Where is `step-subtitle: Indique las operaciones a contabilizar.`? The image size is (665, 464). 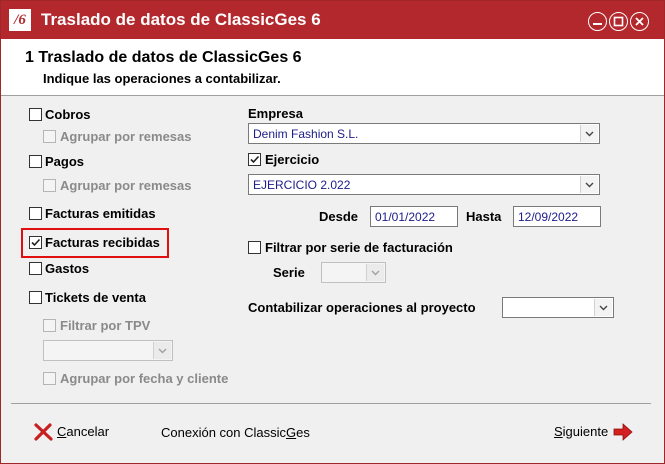 step-subtitle: Indique las operaciones a contabilizar. is located at coordinates (162, 78).